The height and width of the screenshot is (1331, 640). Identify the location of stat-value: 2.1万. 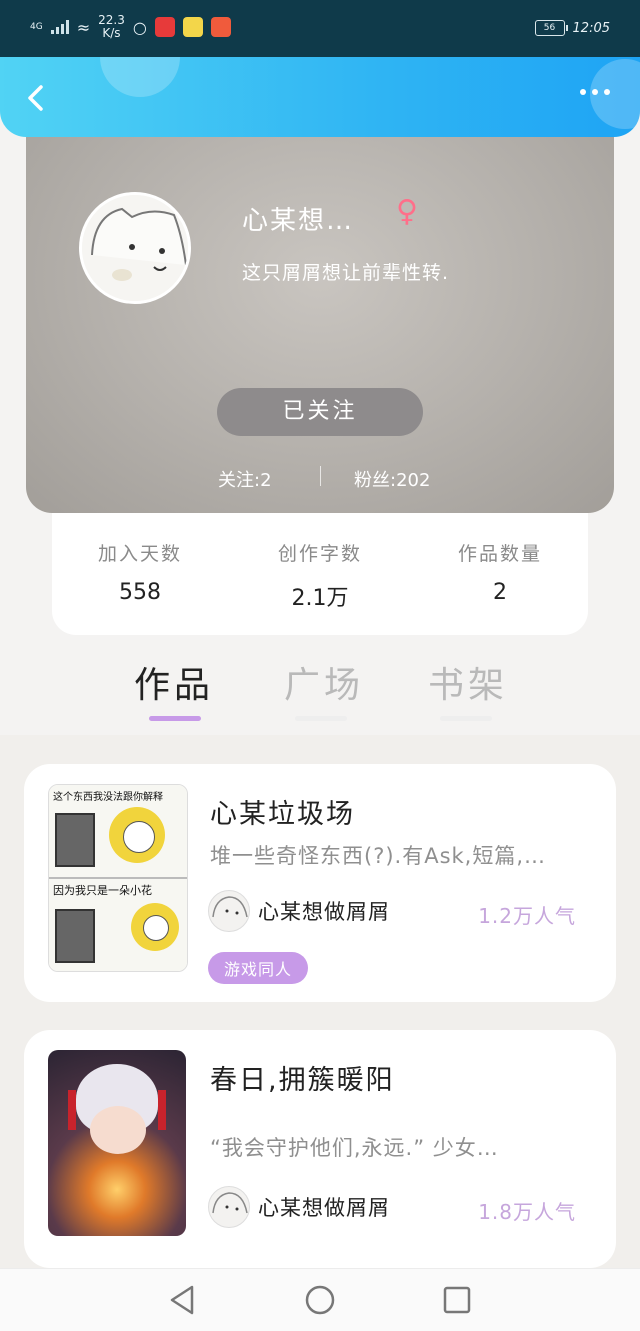
(320, 598).